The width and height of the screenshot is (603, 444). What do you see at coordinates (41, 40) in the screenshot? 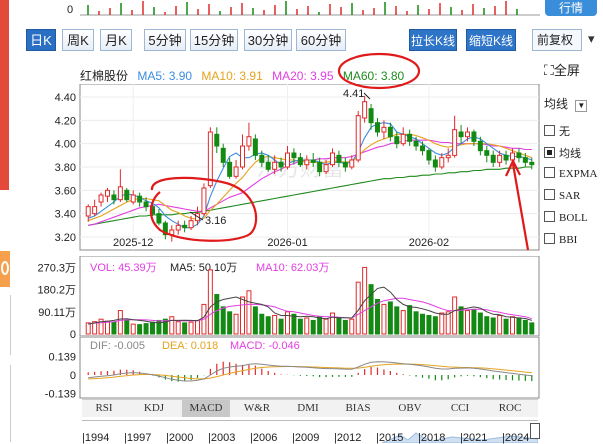
I see `period-daily-k: 日K` at bounding box center [41, 40].